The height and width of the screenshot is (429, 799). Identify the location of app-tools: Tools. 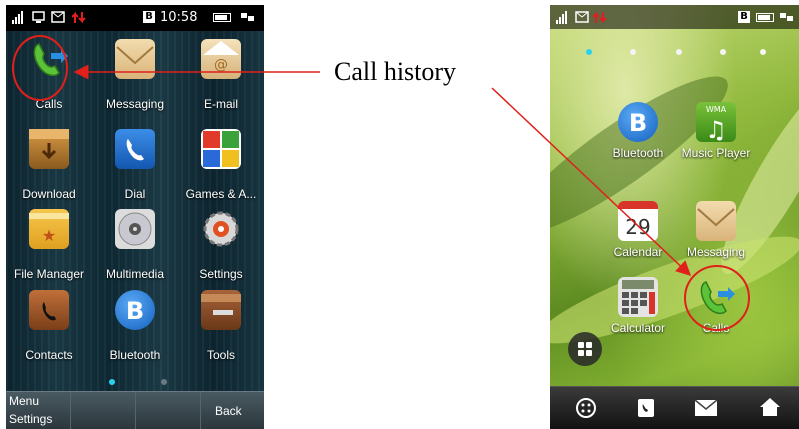
(221, 326).